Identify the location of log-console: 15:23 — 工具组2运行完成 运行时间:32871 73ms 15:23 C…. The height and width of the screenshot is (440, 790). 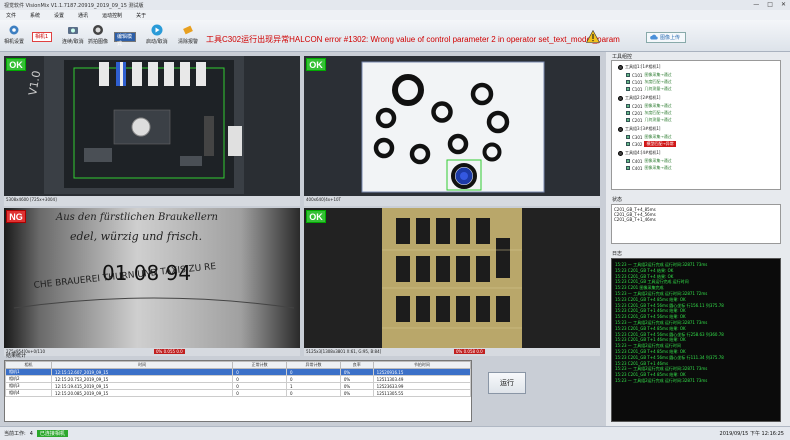
(696, 340).